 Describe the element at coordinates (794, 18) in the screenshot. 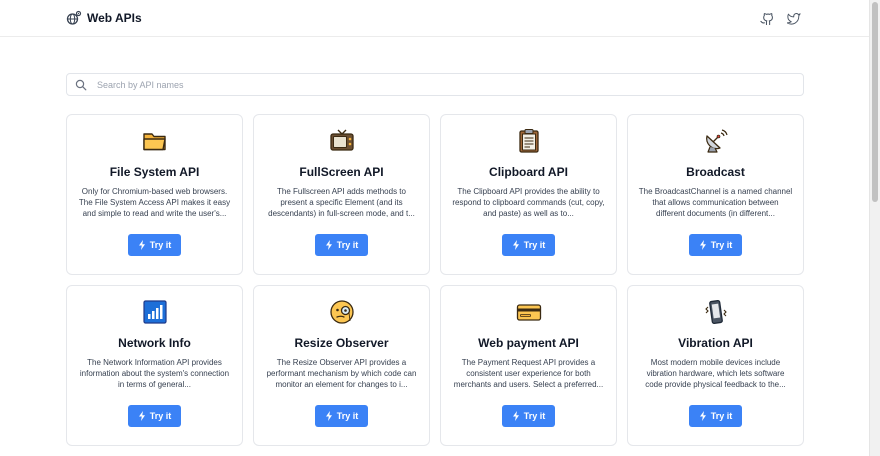

I see `twitter-icon` at that location.